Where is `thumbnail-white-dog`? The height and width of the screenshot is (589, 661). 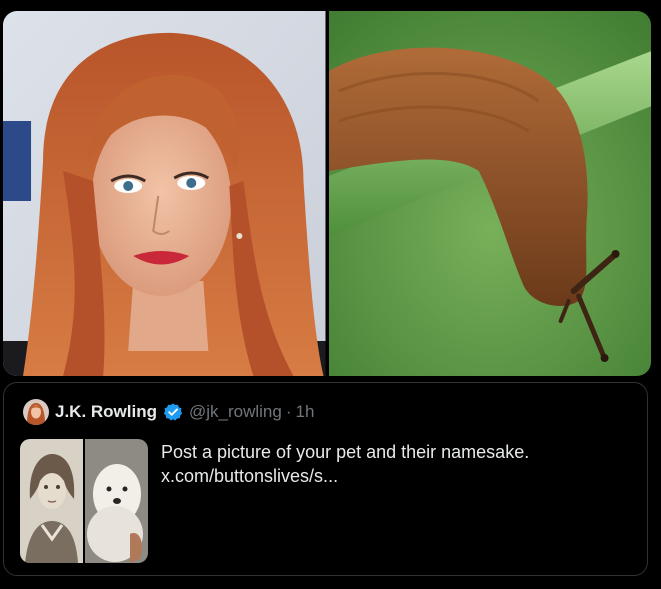 thumbnail-white-dog is located at coordinates (116, 501).